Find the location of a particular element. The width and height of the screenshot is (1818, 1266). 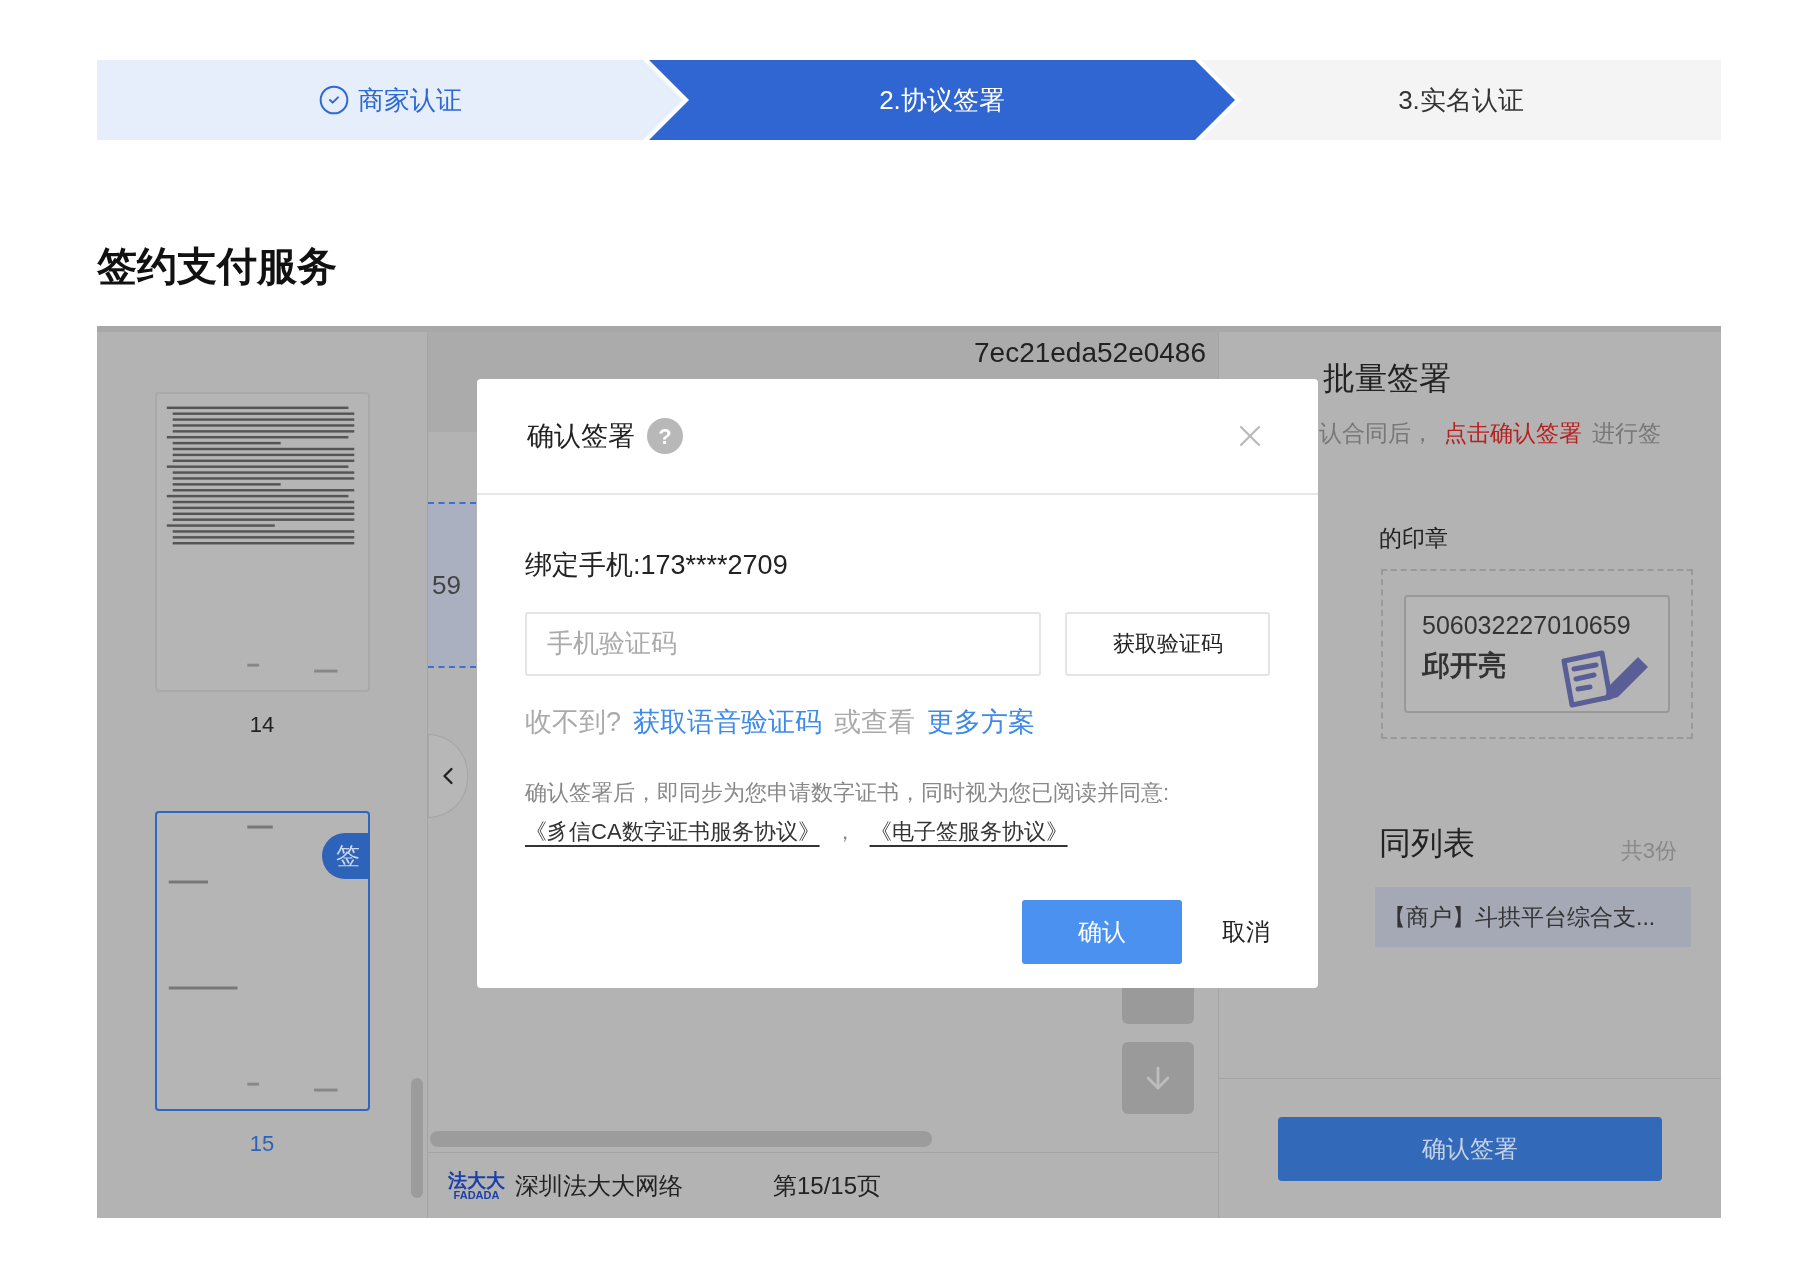

brand-logo: 法大大 FADADA is located at coordinates (476, 1185).